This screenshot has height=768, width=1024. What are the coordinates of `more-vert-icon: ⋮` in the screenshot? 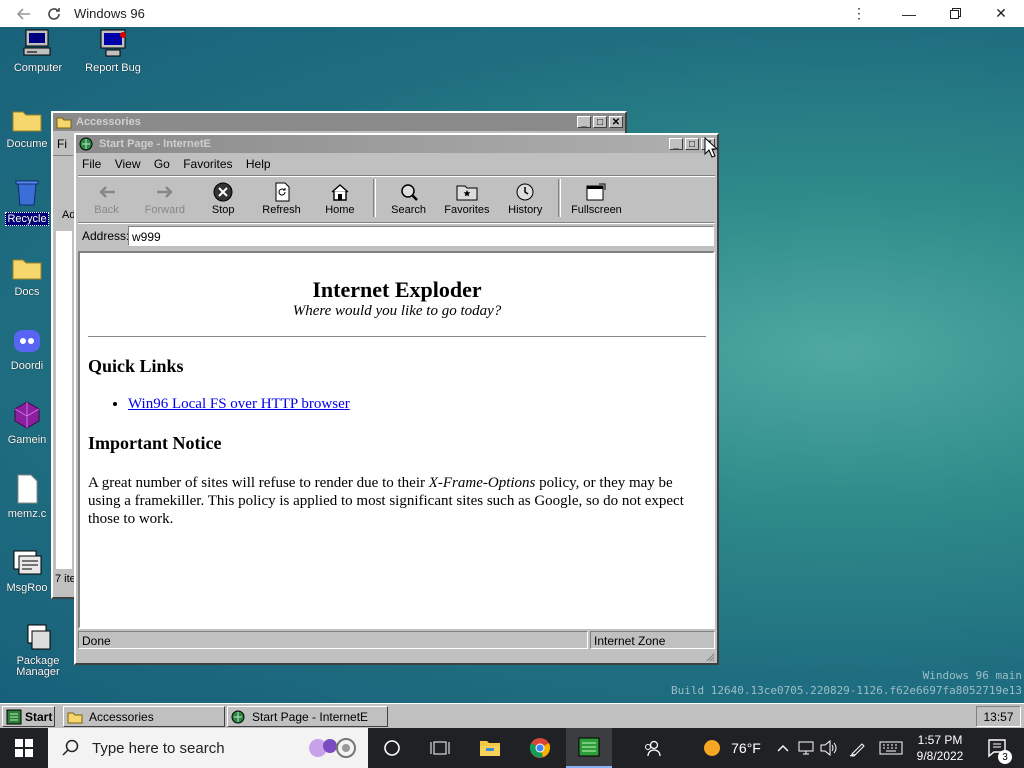 It's located at (859, 13).